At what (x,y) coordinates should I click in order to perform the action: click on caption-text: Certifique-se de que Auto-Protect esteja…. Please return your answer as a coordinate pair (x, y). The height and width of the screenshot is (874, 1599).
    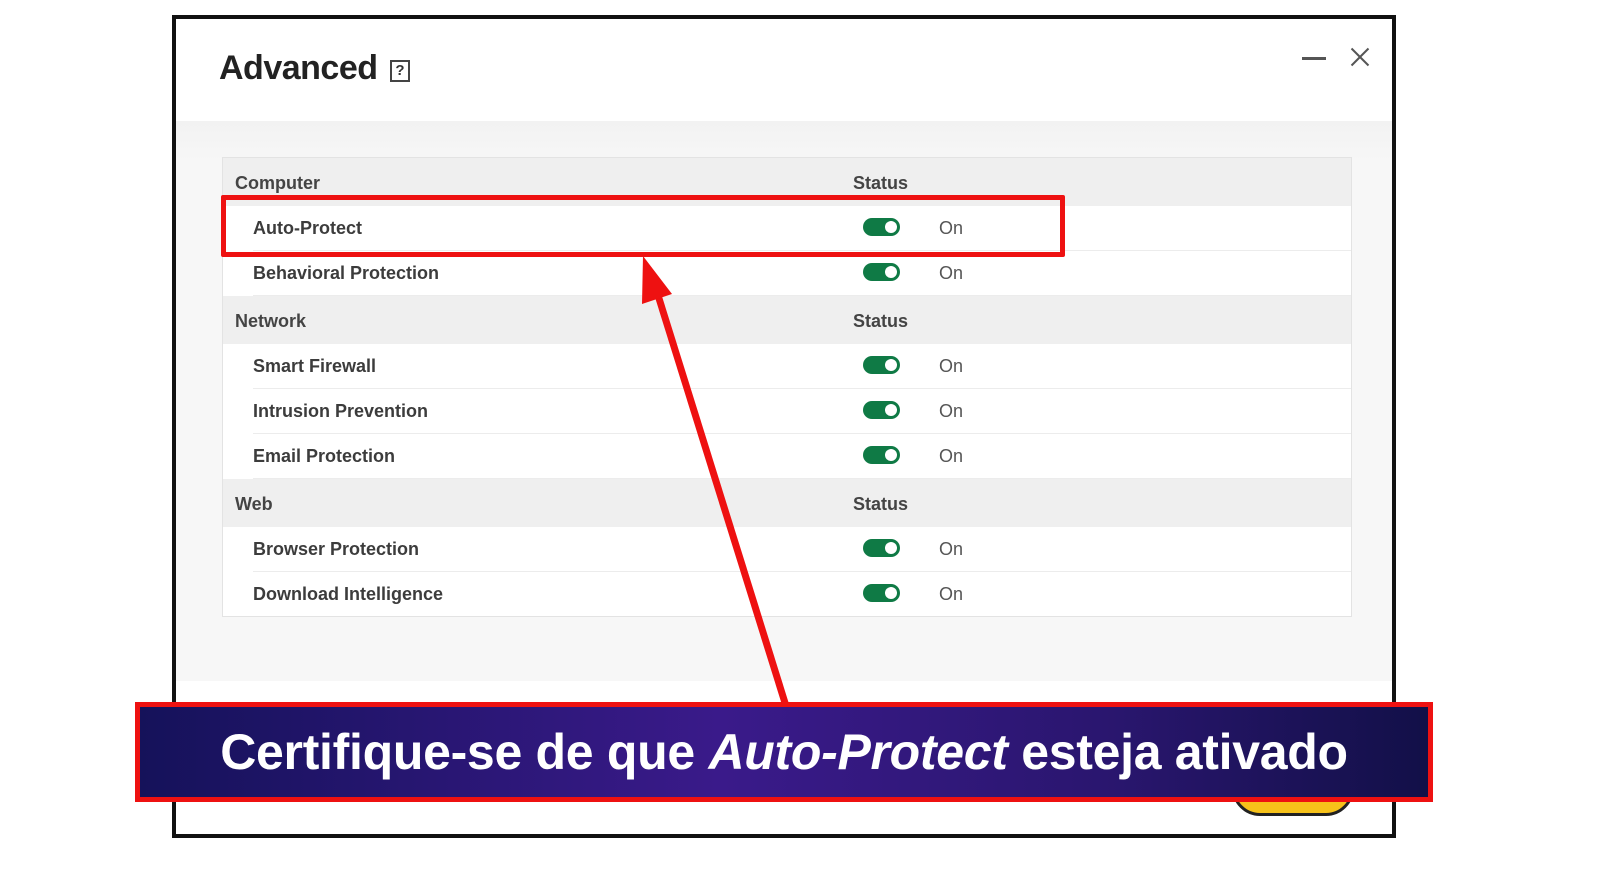
    Looking at the image, I should click on (784, 752).